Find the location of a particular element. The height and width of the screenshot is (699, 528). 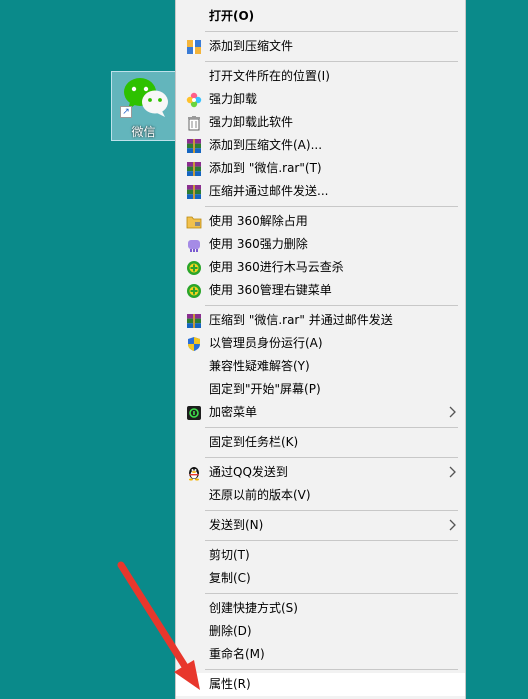

purple-shredder-icon is located at coordinates (194, 245).